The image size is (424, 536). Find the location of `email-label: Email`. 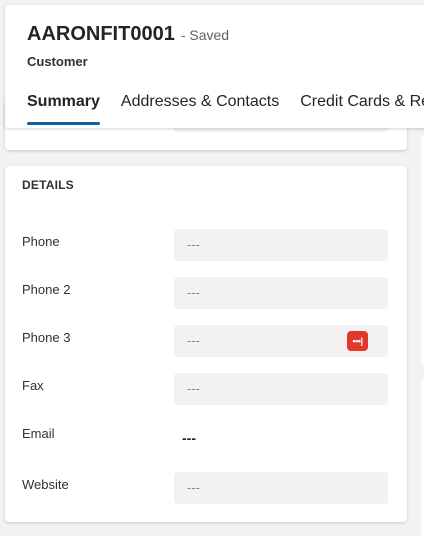

email-label: Email is located at coordinates (38, 433).